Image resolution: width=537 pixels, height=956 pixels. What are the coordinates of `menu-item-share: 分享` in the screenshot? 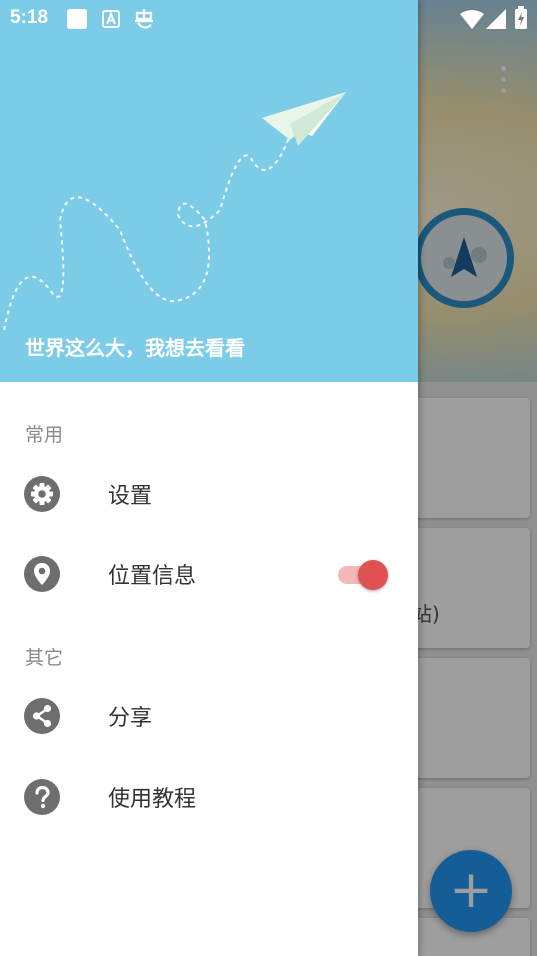 It's located at (209, 716).